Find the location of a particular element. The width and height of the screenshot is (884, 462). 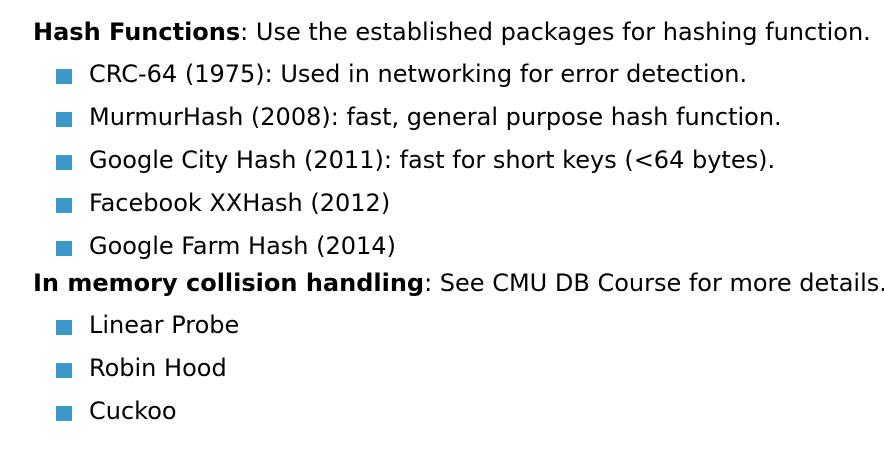

list-item-text: Google Farm Hash (2014) is located at coordinates (242, 246).